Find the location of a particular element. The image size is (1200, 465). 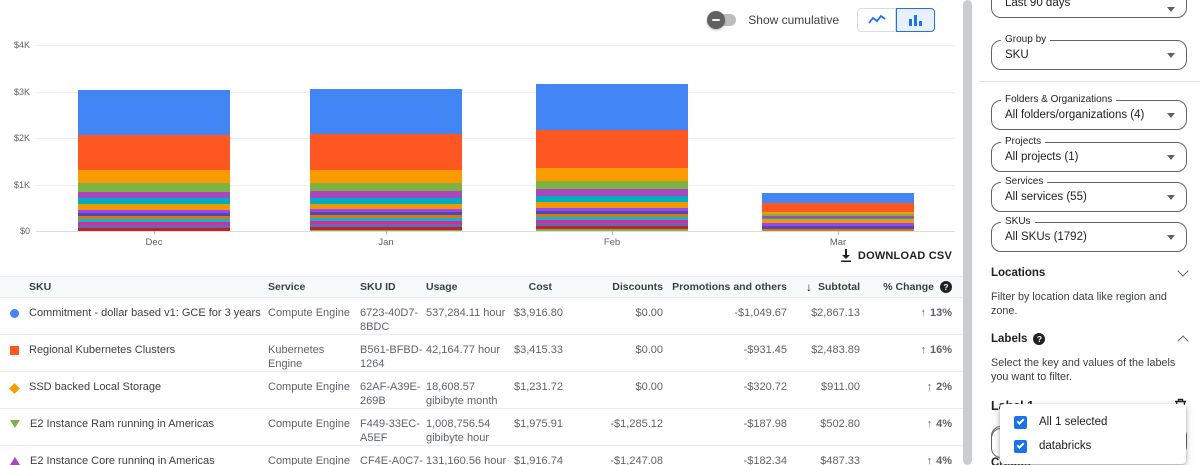

legend-square-icon is located at coordinates (14, 350).